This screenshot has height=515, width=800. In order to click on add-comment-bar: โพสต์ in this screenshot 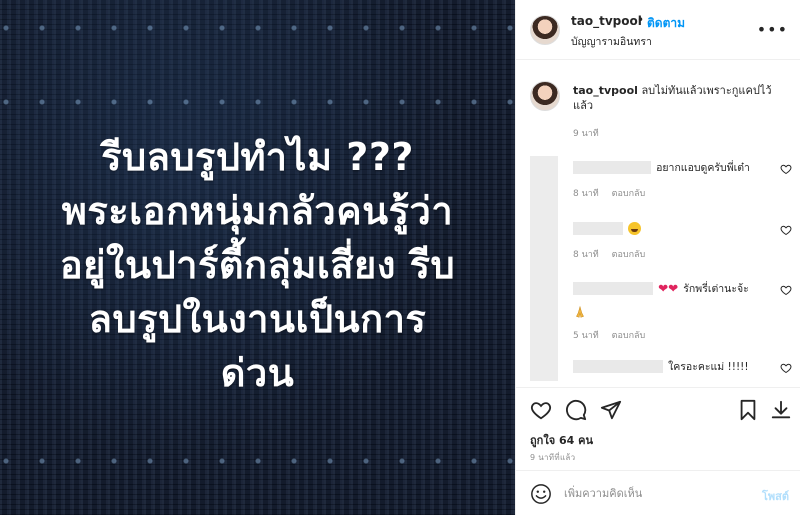, I will do `click(658, 492)`.